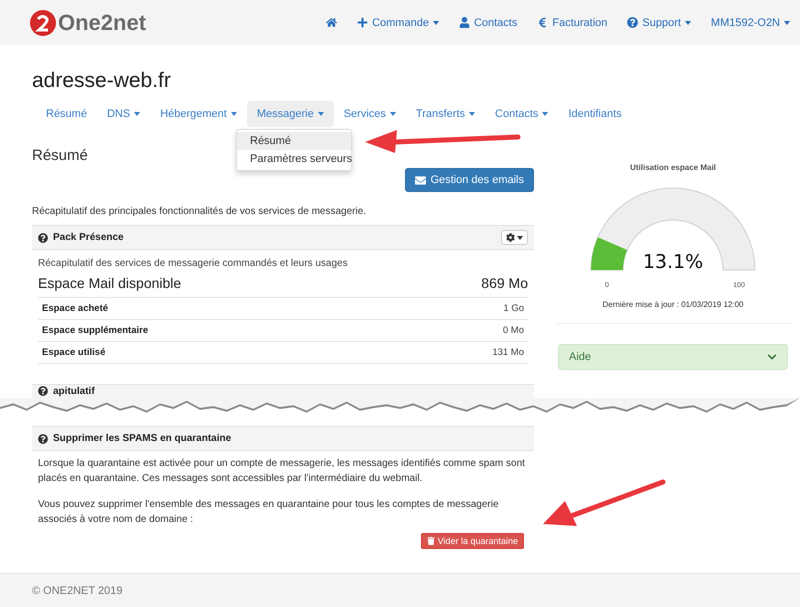 Image resolution: width=800 pixels, height=607 pixels. I want to click on domain-title: adresse-web.fr, so click(102, 81).